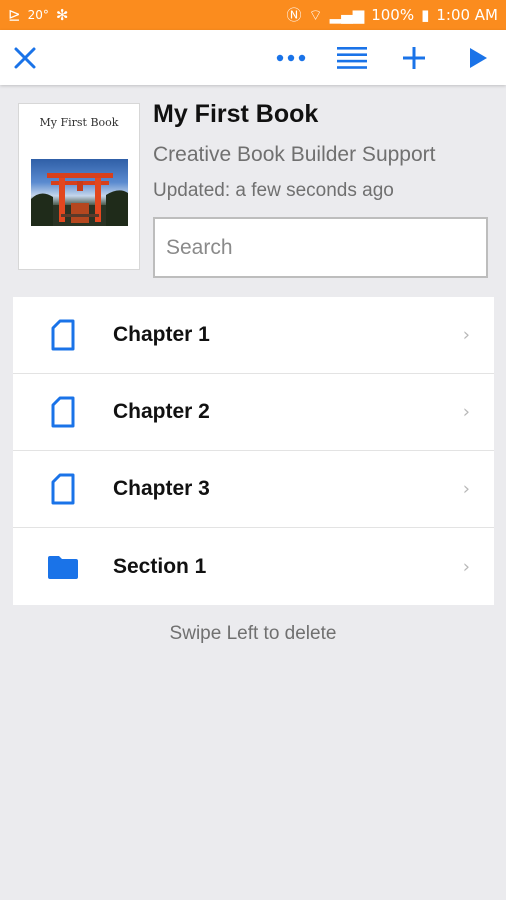 This screenshot has height=900, width=506. I want to click on signal-icon: ▂▄▆, so click(347, 14).